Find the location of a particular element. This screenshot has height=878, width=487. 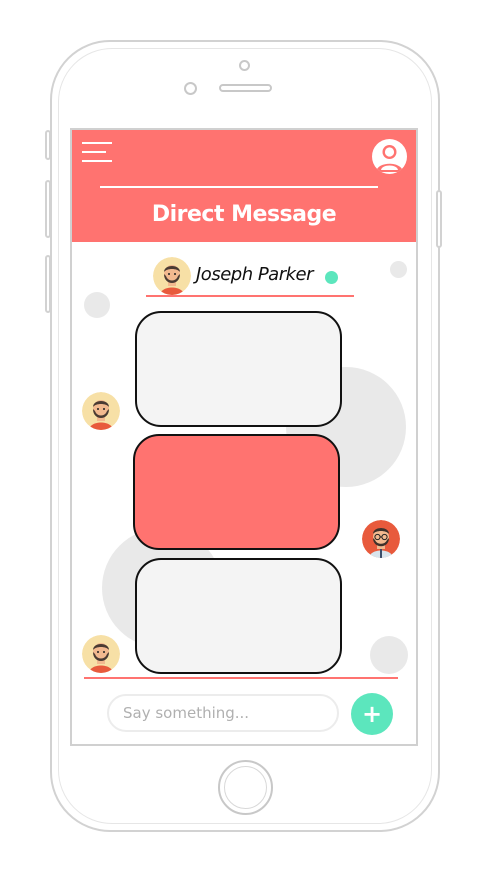

volume-down-button is located at coordinates (48, 284).